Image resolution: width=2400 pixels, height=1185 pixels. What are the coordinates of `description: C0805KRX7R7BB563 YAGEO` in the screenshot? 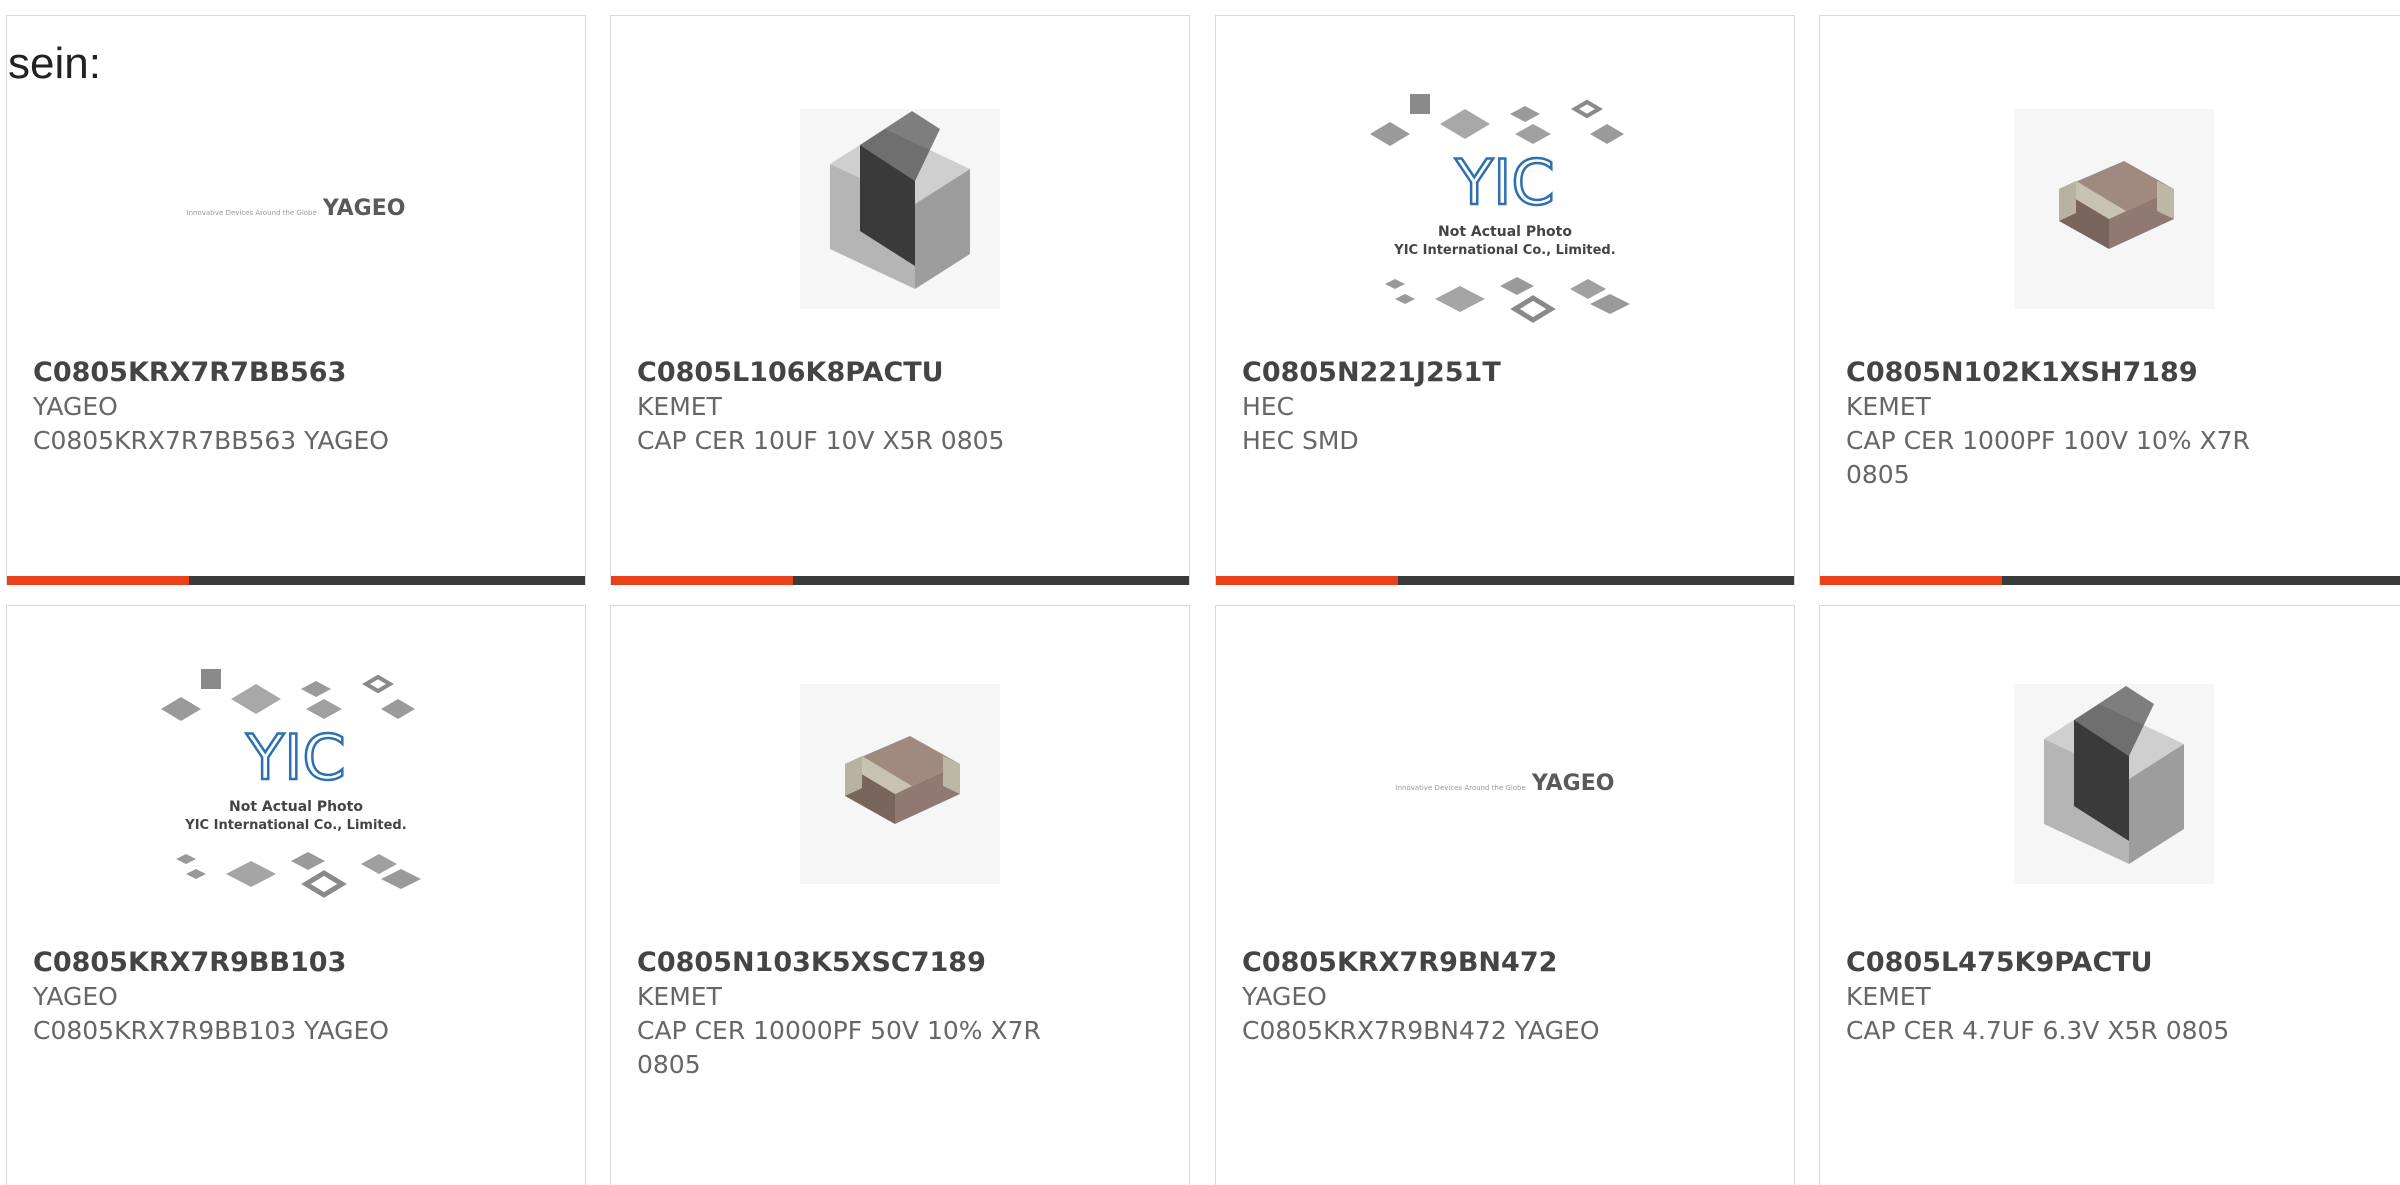 It's located at (211, 440).